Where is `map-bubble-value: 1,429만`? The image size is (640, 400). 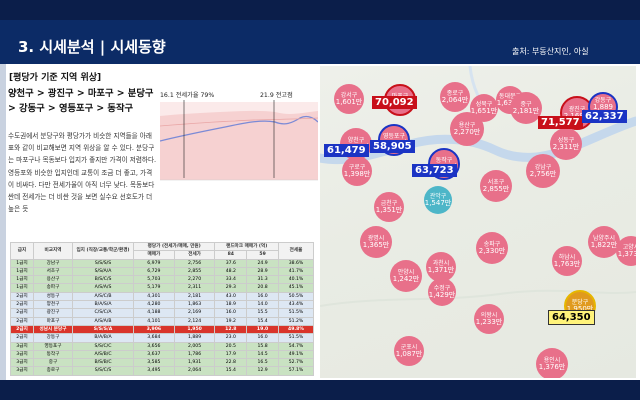 map-bubble-value: 1,429만 is located at coordinates (442, 295).